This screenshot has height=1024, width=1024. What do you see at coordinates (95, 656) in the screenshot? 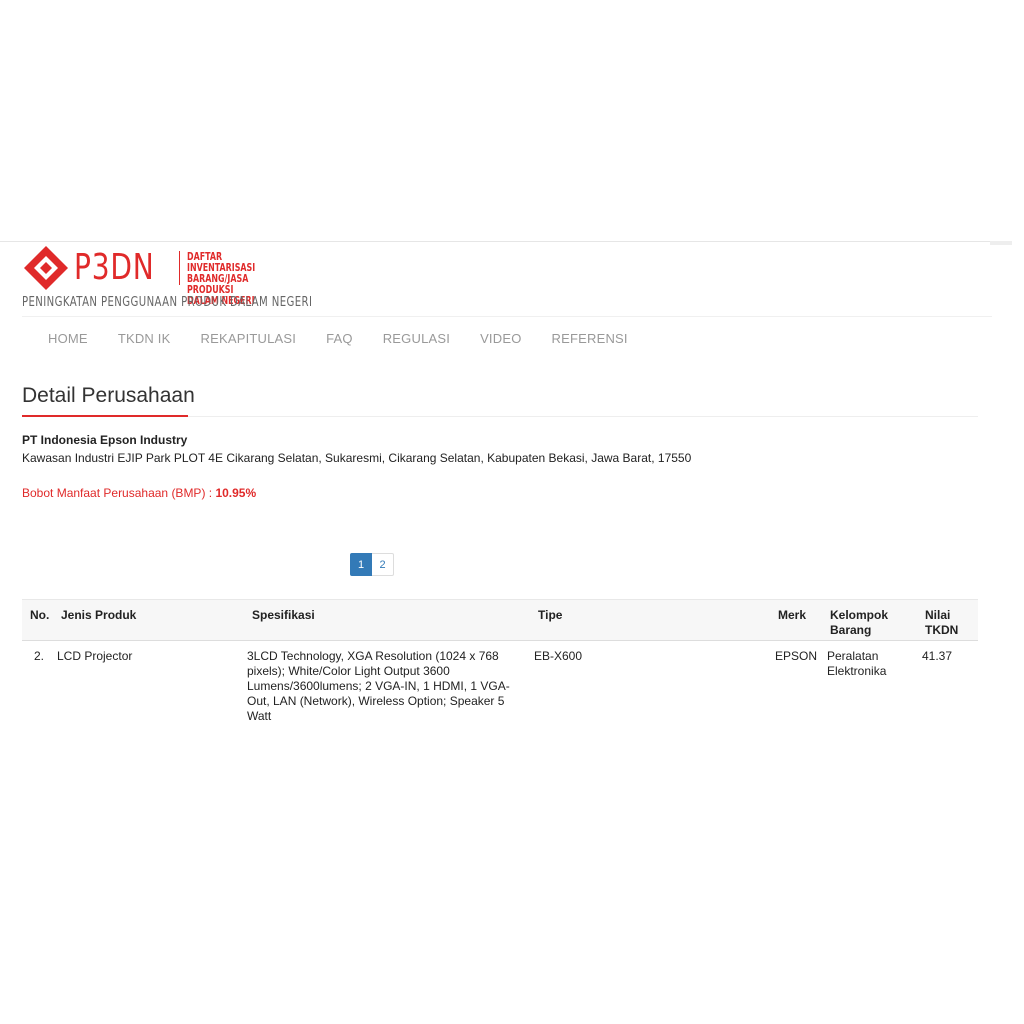
I see `cell-jenis-produk: LCD Projector` at bounding box center [95, 656].